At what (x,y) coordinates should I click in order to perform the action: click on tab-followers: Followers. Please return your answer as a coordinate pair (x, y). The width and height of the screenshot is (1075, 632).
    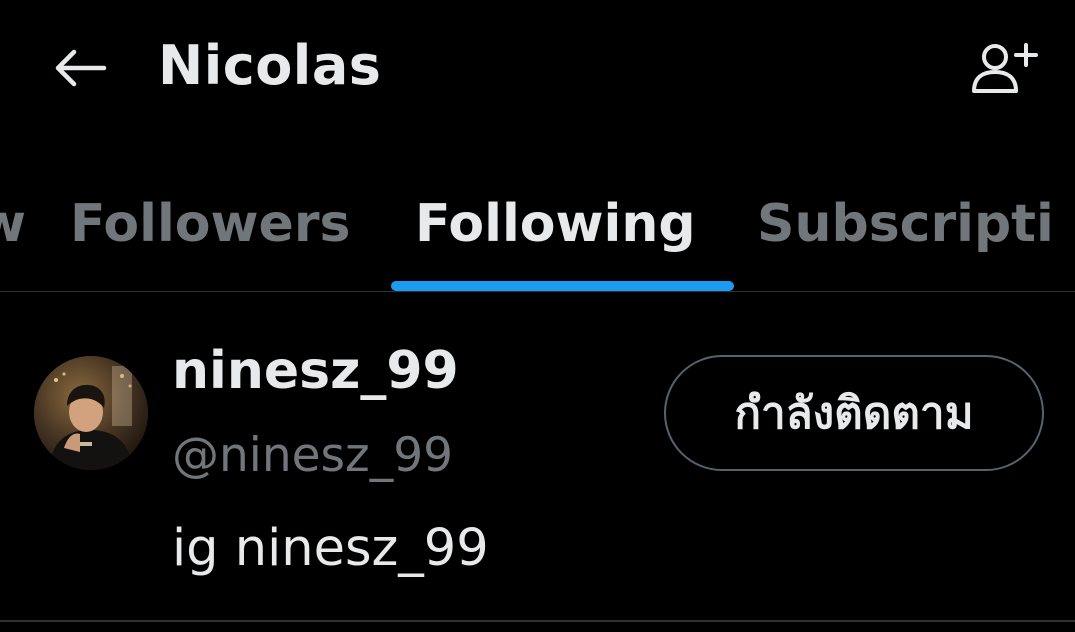
    Looking at the image, I should click on (210, 224).